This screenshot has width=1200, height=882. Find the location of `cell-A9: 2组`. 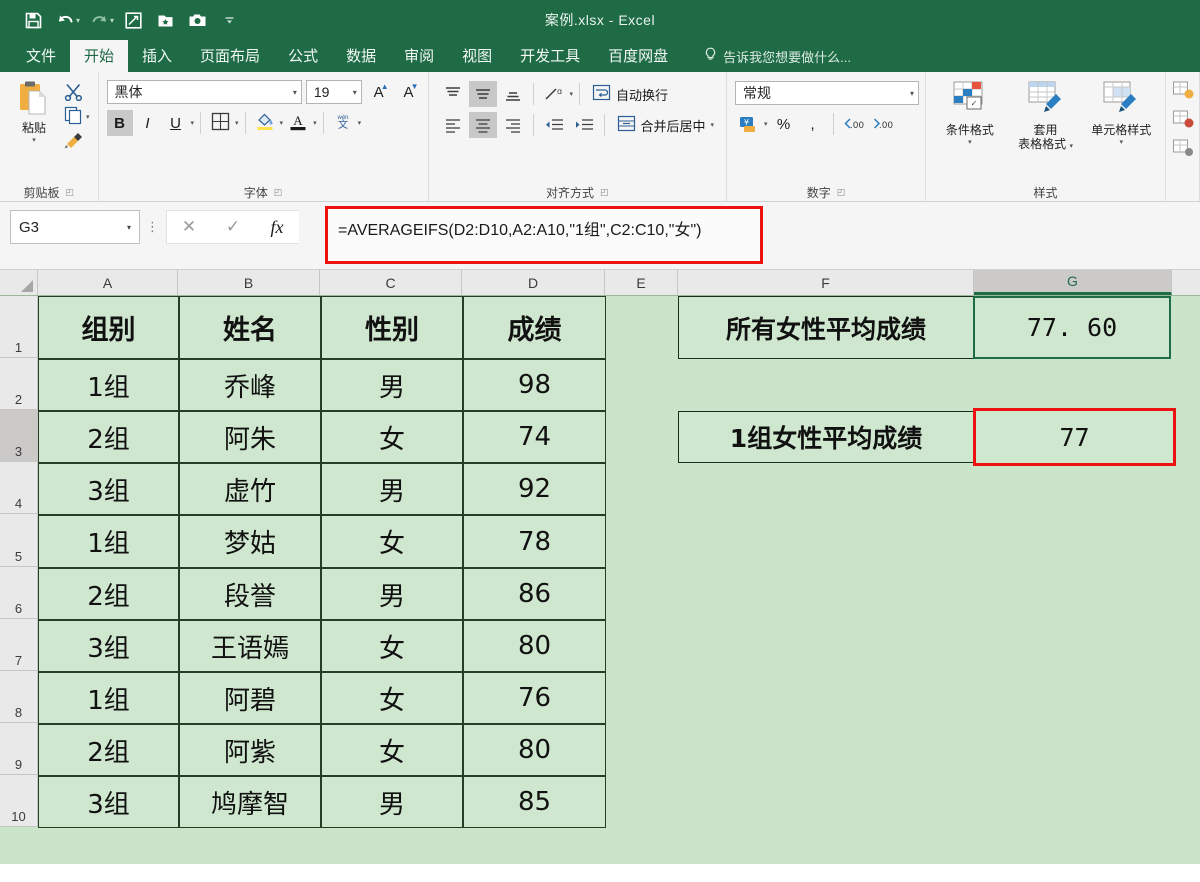

cell-A9: 2组 is located at coordinates (108, 750).